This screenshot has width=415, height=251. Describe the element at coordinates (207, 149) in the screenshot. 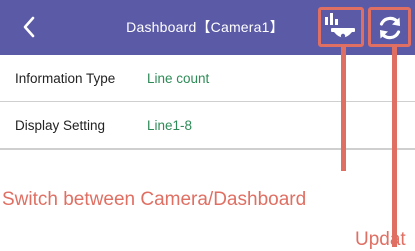

I see `list-divider` at that location.